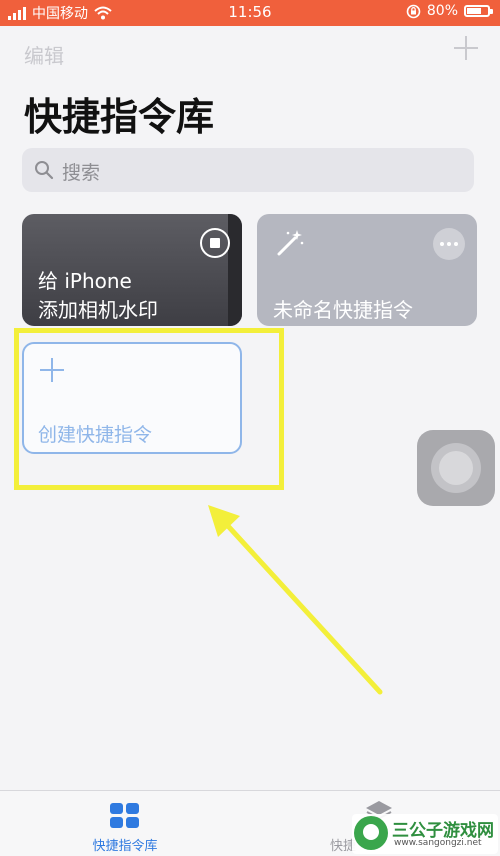 This screenshot has width=500, height=856. Describe the element at coordinates (343, 310) in the screenshot. I see `shortcut-title: 未命名快捷指令` at that location.